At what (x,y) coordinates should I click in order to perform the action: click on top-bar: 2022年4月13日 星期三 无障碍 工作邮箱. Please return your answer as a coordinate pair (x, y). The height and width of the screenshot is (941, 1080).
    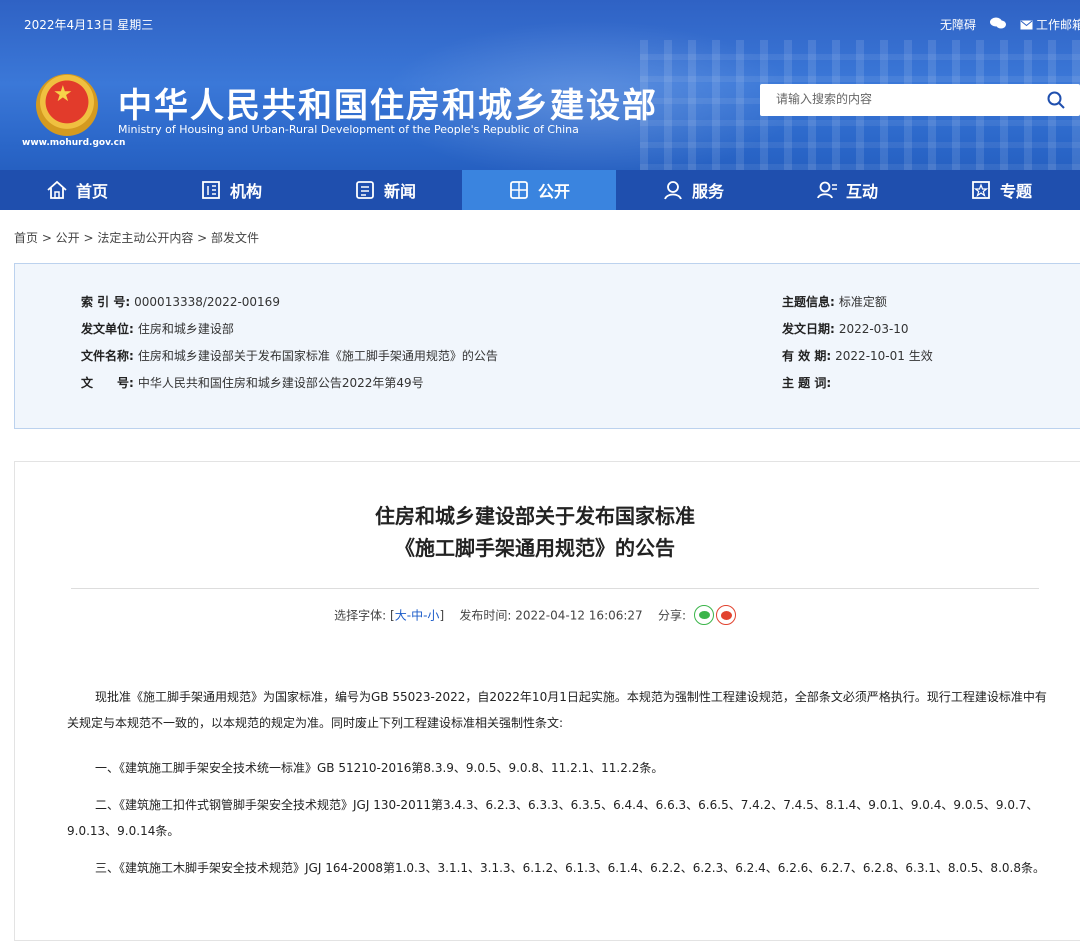
    Looking at the image, I should click on (540, 23).